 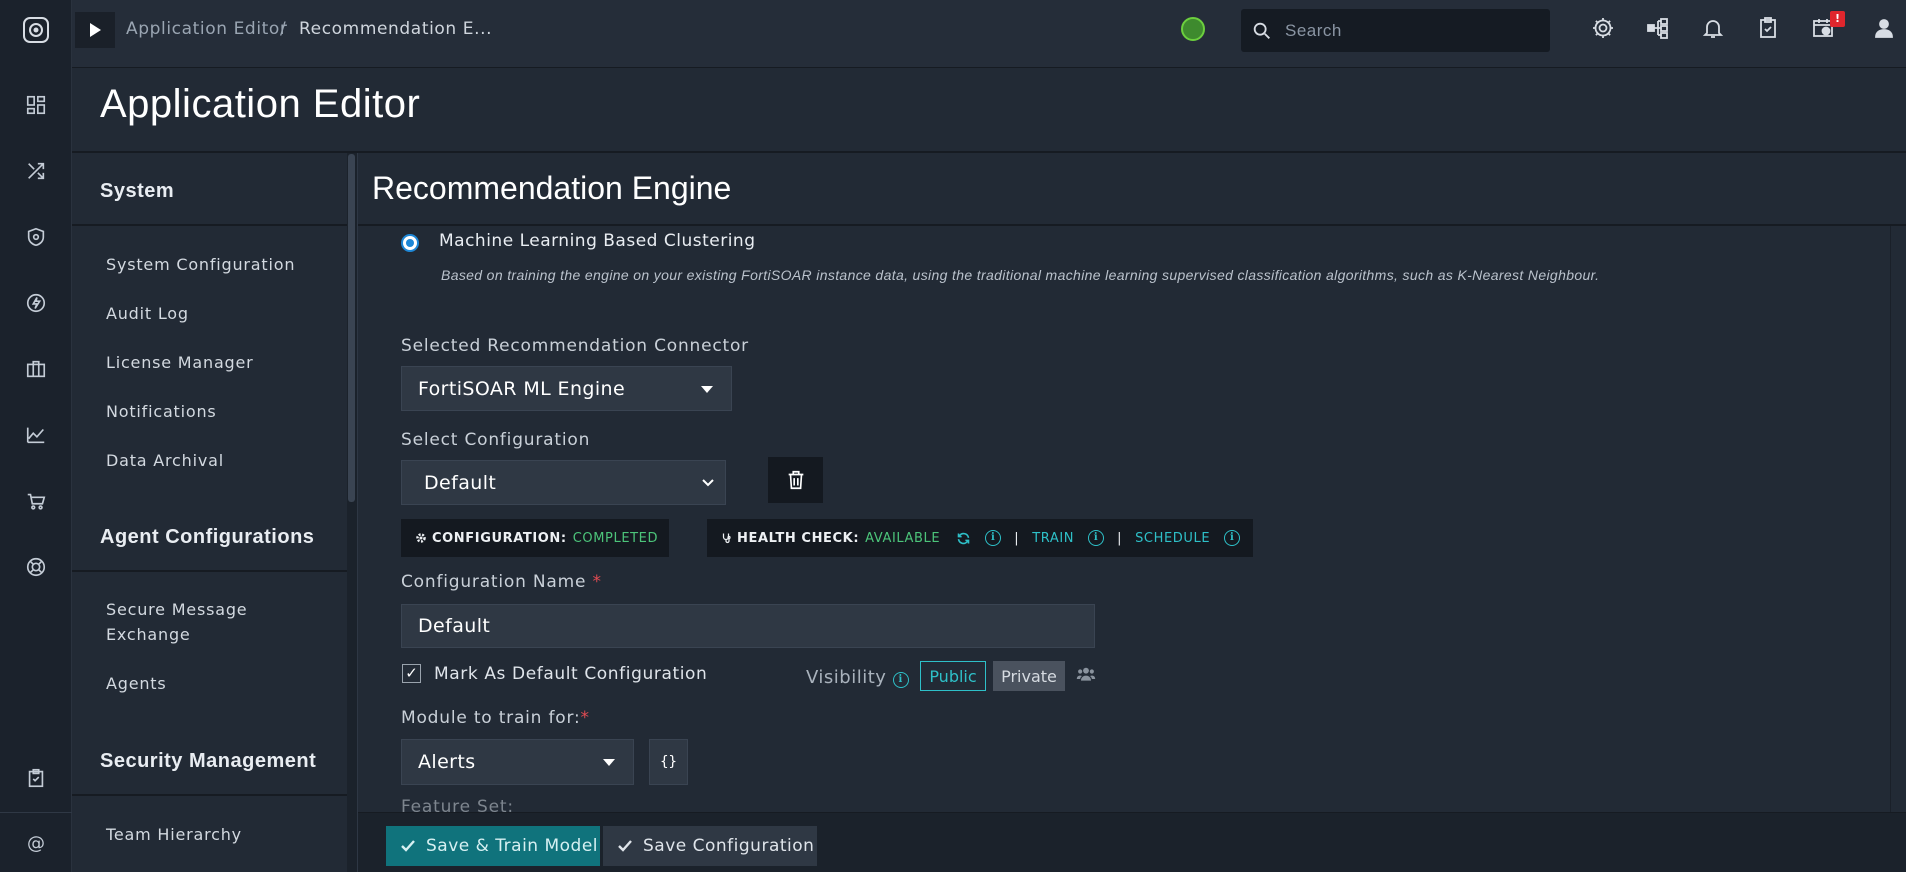 What do you see at coordinates (216, 362) in the screenshot?
I see `sidebar-item-license-manager: License Manager` at bounding box center [216, 362].